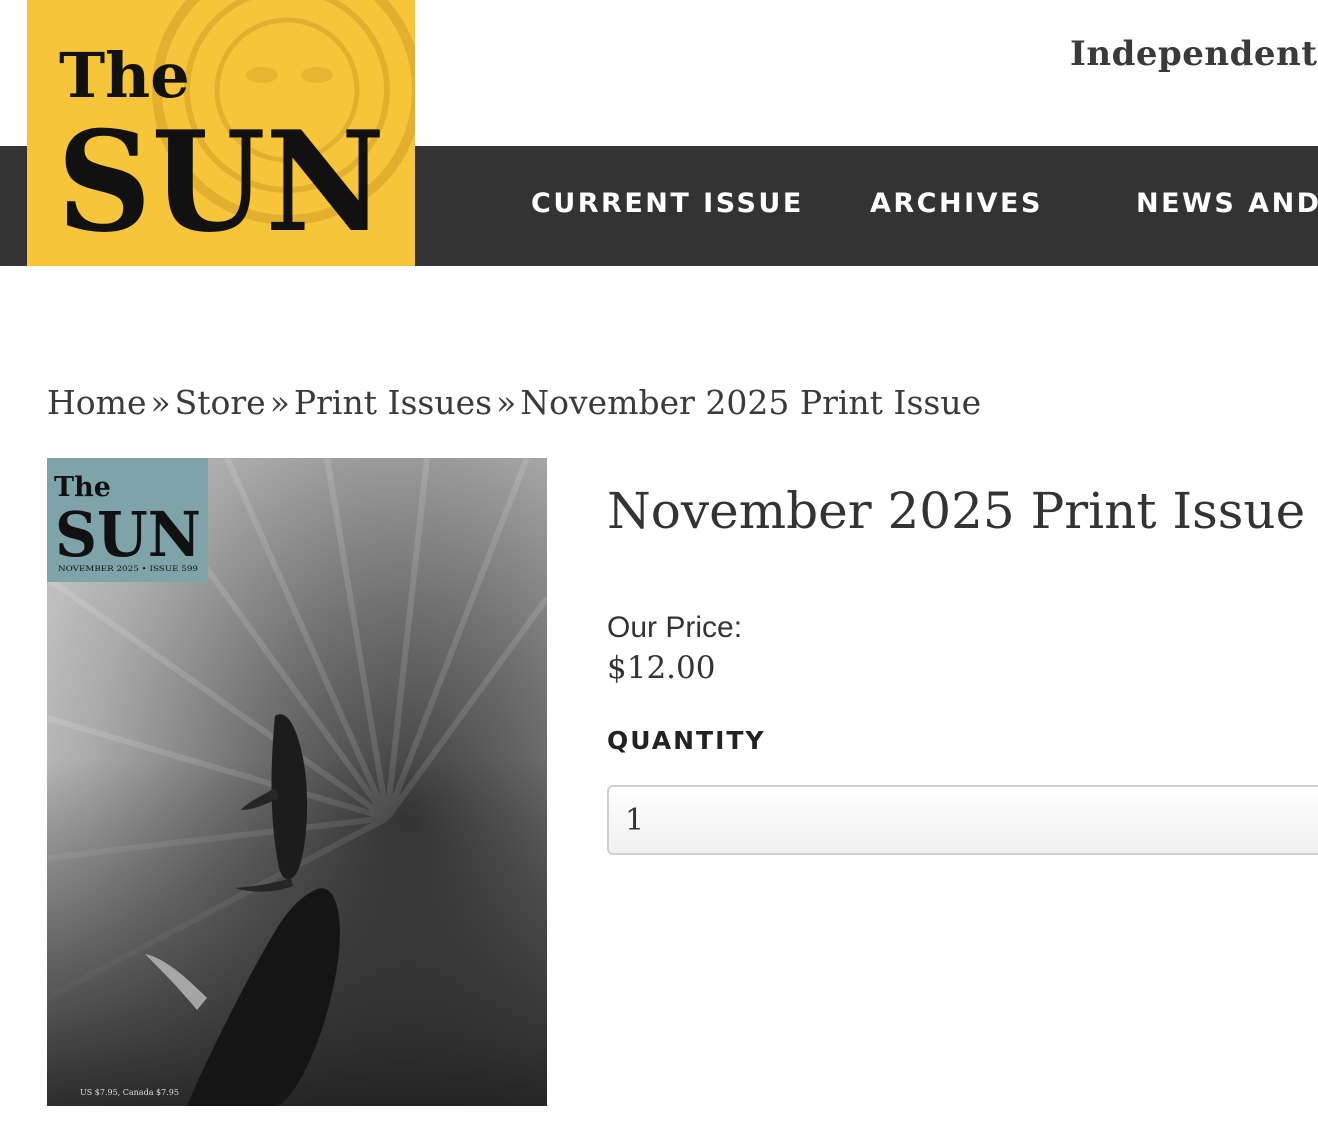  What do you see at coordinates (675, 627) in the screenshot?
I see `price-label: Our Price:` at bounding box center [675, 627].